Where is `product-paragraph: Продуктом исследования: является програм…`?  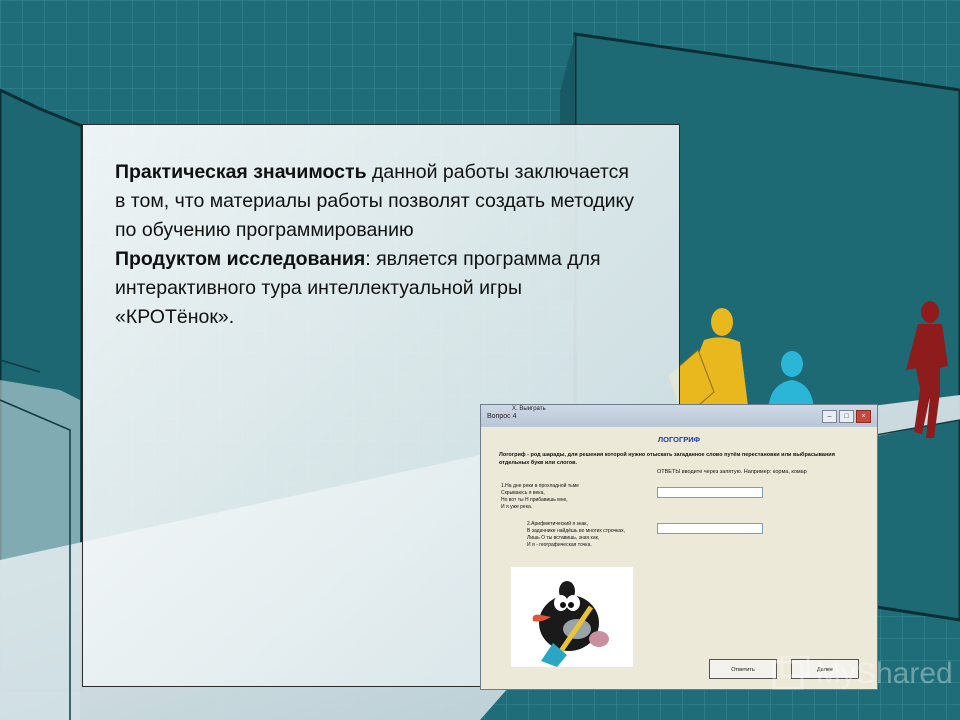 product-paragraph: Продуктом исследования: является програм… is located at coordinates (375, 288).